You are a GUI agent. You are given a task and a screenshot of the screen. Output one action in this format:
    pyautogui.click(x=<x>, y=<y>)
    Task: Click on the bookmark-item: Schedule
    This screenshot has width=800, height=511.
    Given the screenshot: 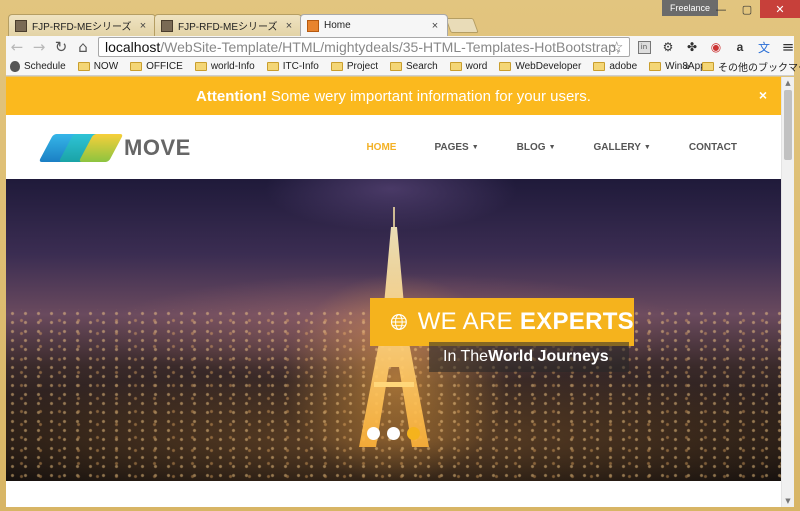 What is the action you would take?
    pyautogui.click(x=38, y=66)
    